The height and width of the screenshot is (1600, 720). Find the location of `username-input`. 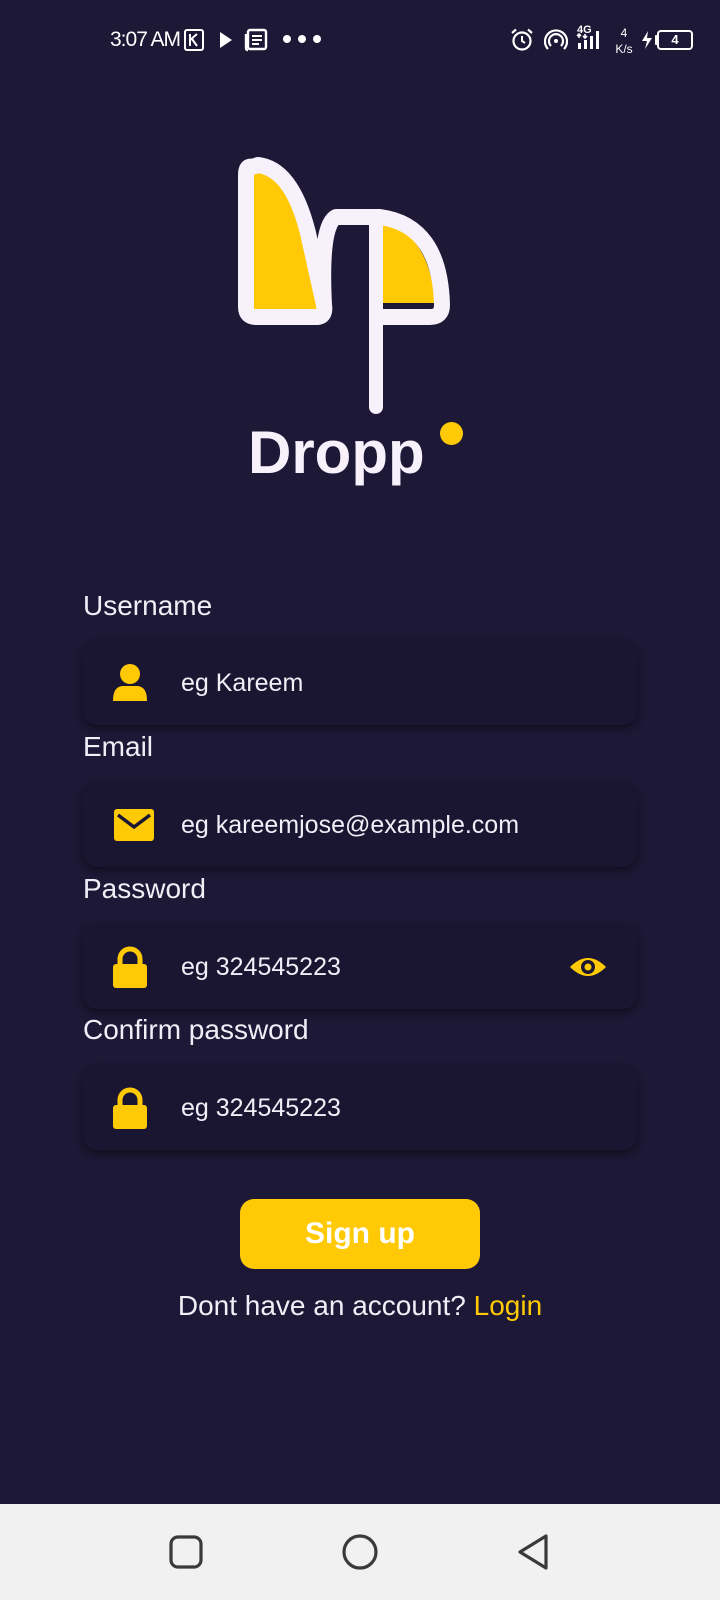

username-input is located at coordinates (371, 683).